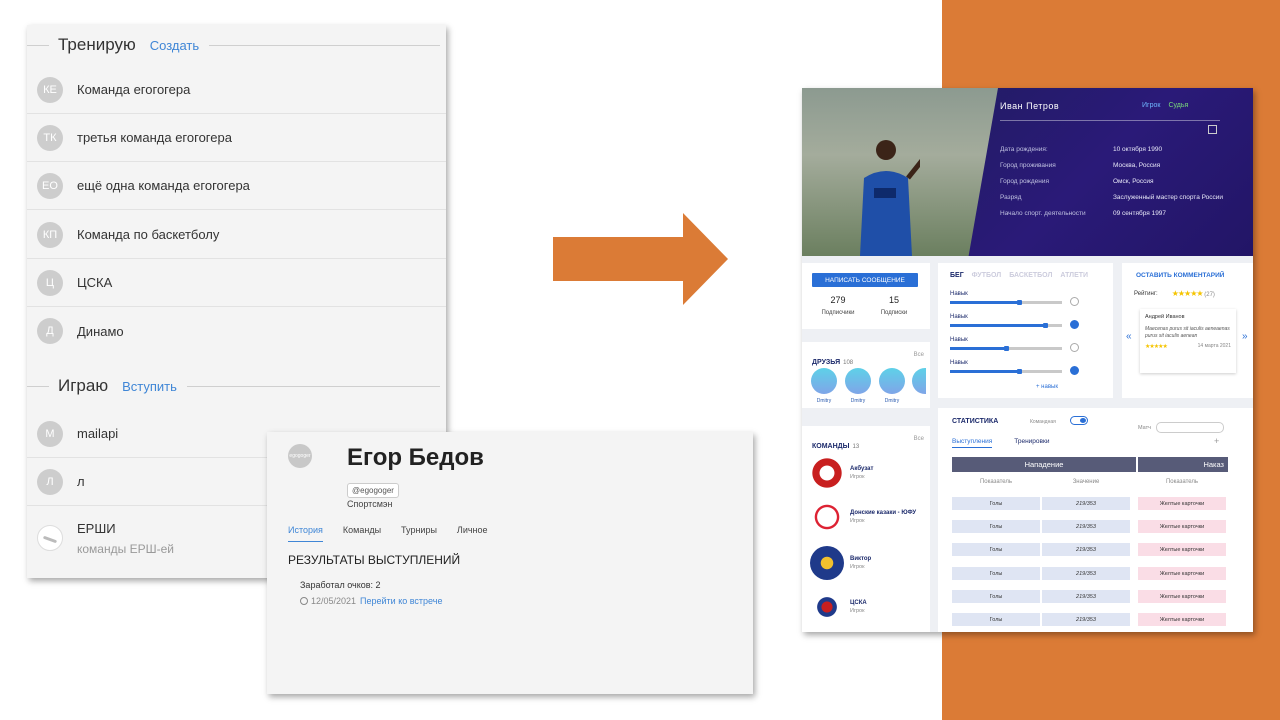 The width and height of the screenshot is (1280, 720). What do you see at coordinates (236, 386) in the screenshot?
I see `playing-section-header: Играю Вступить` at bounding box center [236, 386].